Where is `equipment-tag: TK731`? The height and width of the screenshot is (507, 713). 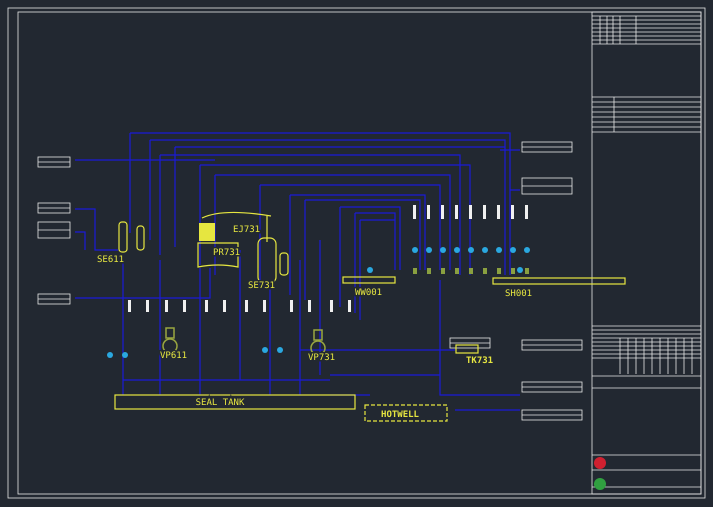 equipment-tag: TK731 is located at coordinates (480, 361).